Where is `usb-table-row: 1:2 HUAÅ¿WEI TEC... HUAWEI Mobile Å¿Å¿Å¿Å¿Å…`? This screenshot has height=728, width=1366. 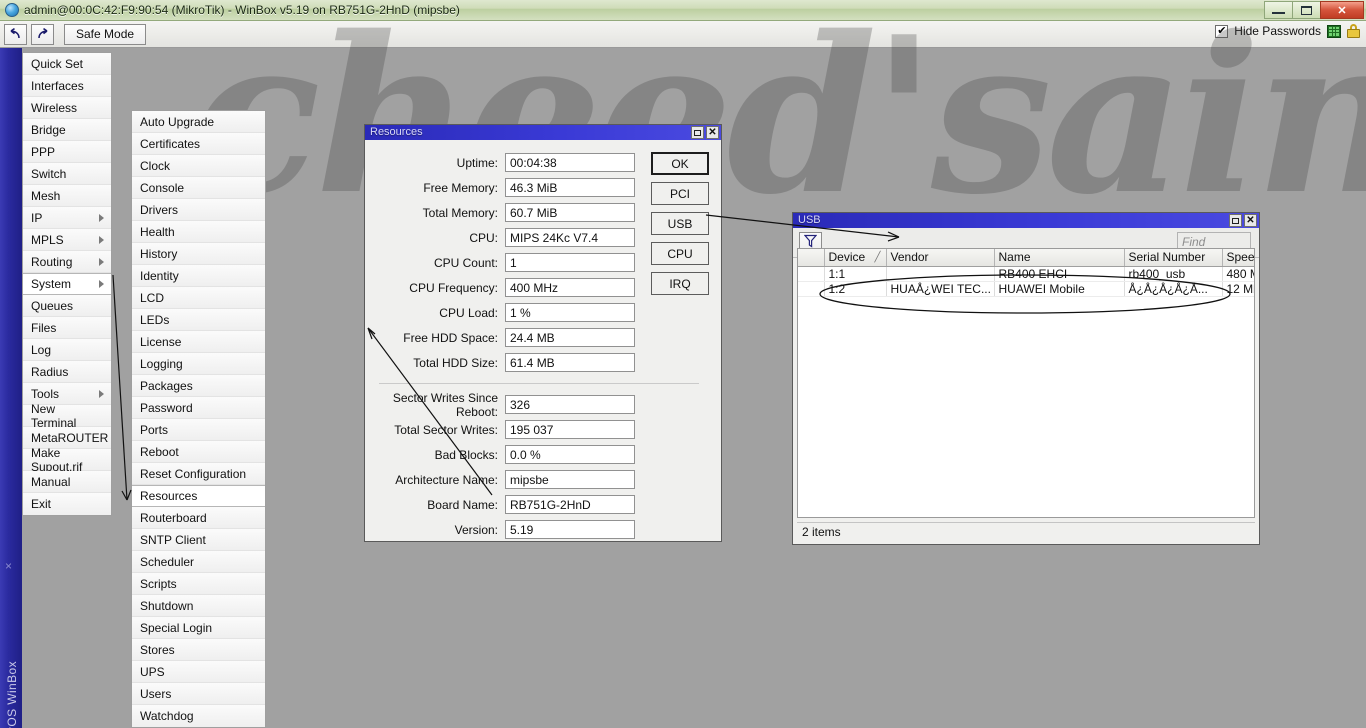 usb-table-row: 1:2 HUAÅ¿WEI TEC... HUAWEI Mobile Å¿Å¿Å¿Å¿Å… is located at coordinates (1026, 289).